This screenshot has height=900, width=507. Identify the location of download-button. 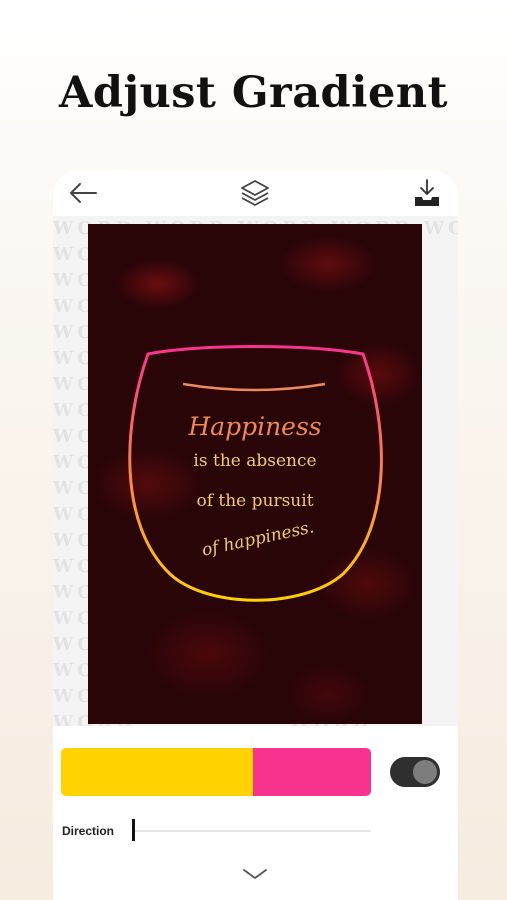
(427, 193).